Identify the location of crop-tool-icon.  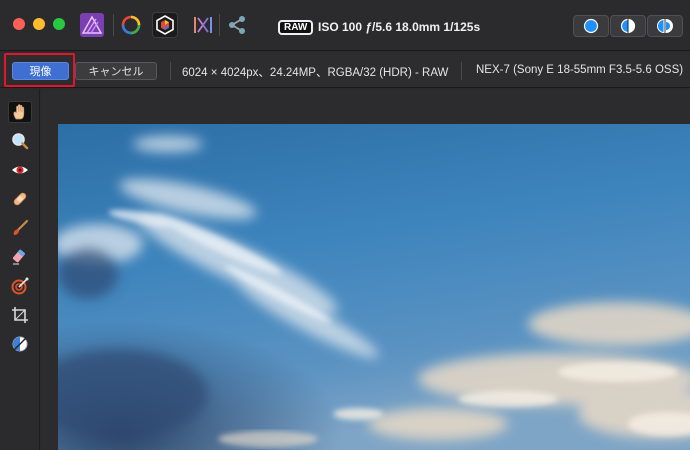
(20, 315).